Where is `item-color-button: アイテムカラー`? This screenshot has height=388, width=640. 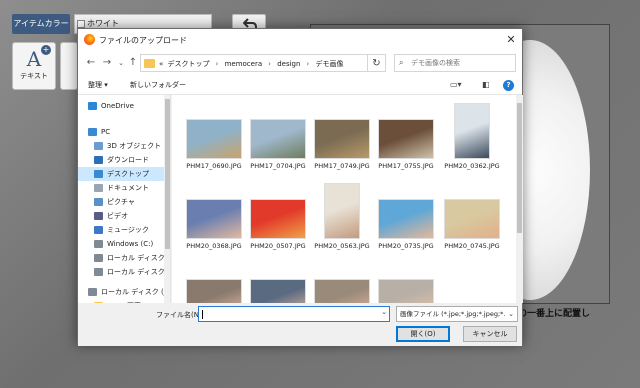
item-color-button: アイテムカラー is located at coordinates (41, 24).